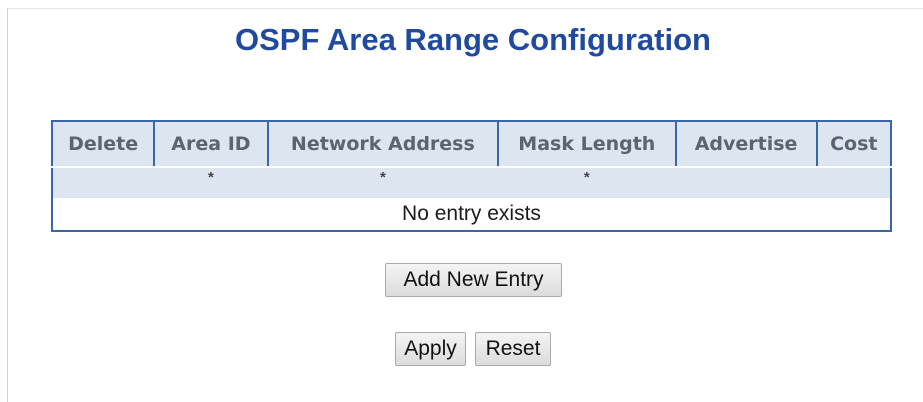 This screenshot has width=923, height=402. I want to click on reset-button: Reset, so click(513, 349).